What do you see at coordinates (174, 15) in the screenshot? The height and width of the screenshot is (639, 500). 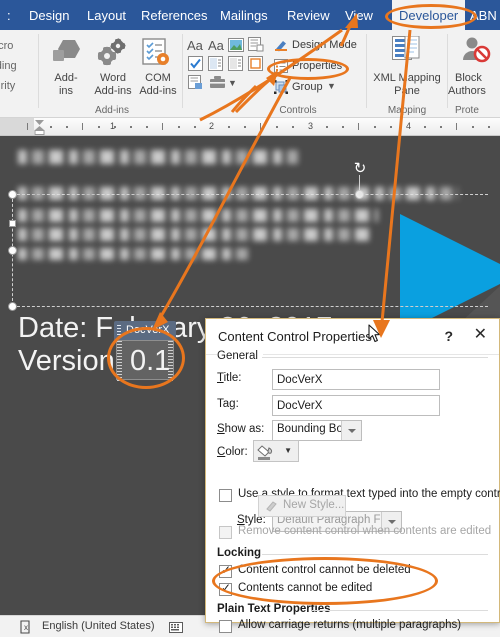 I see `tab-references: References` at bounding box center [174, 15].